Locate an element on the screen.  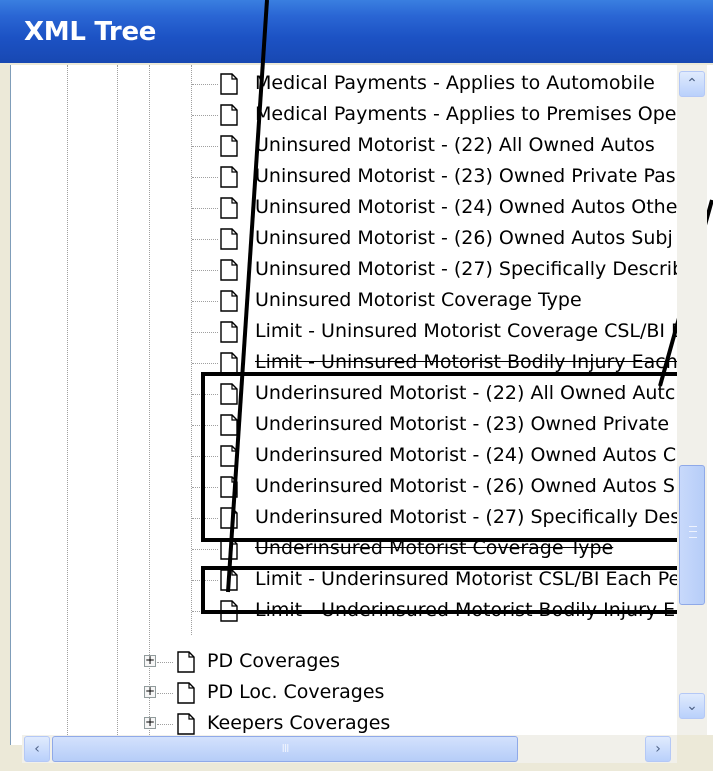
annotation-arrow-left is located at coordinates (247, 296).